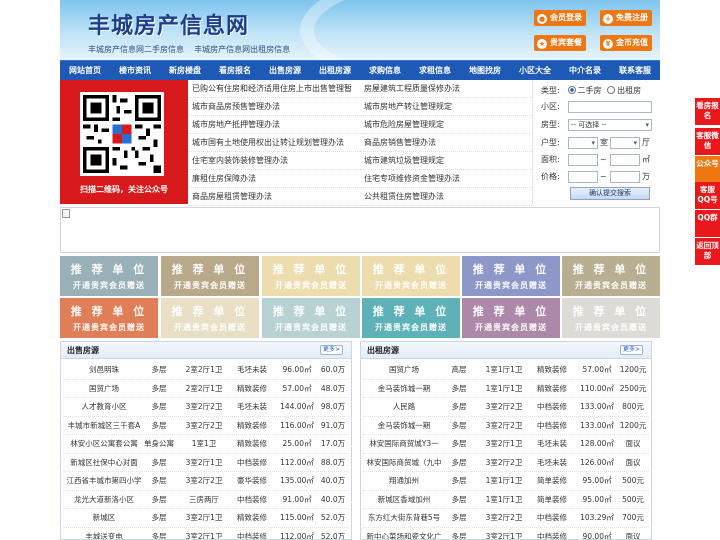  I want to click on nav-viewing-signup: 看房报名, so click(235, 70).